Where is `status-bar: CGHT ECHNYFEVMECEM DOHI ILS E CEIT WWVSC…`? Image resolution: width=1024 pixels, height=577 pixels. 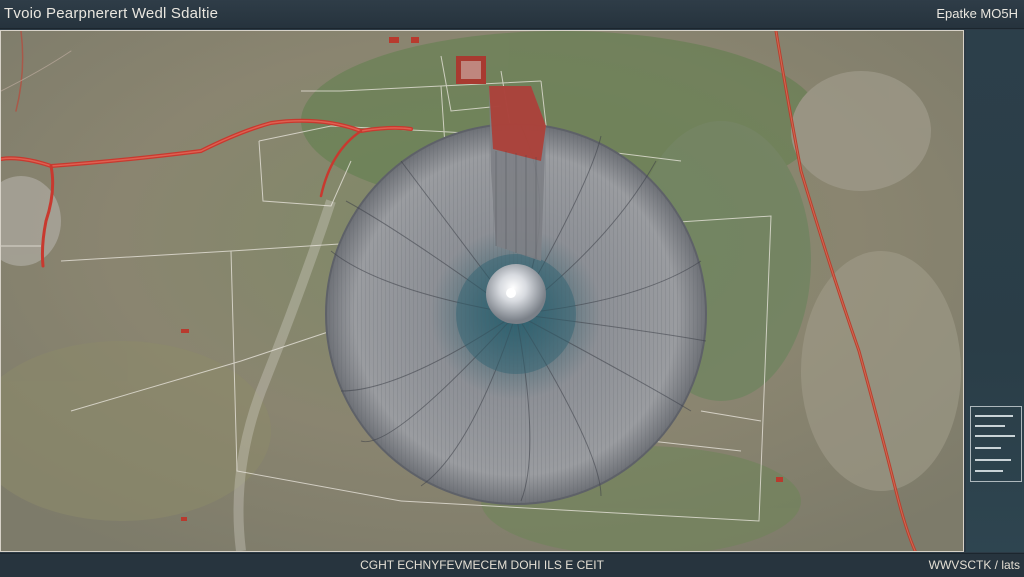
status-bar: CGHT ECHNYFEVMECEM DOHI ILS E CEIT WWVSC… is located at coordinates (512, 565).